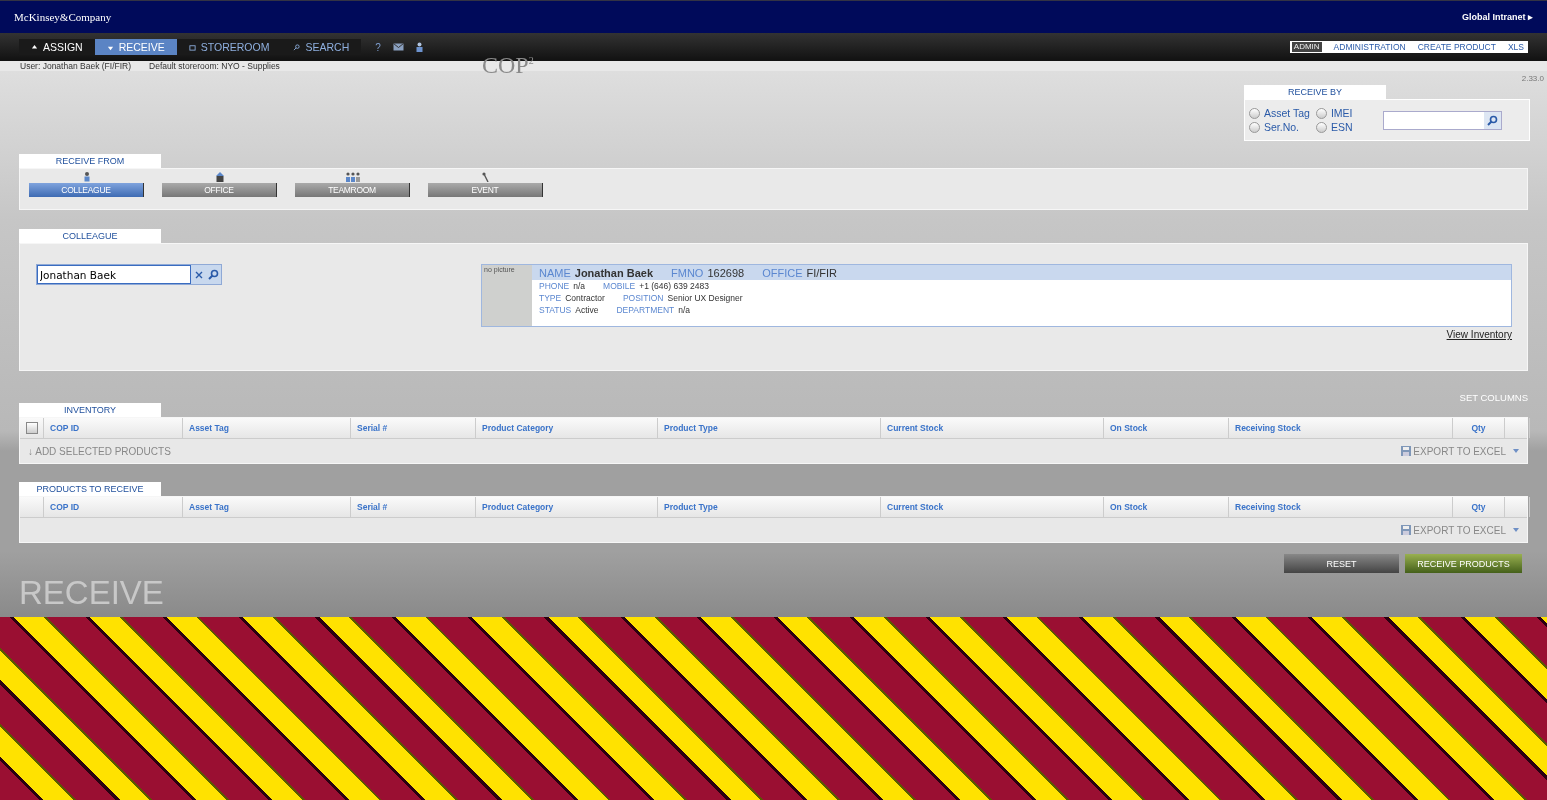  Describe the element at coordinates (63, 17) in the screenshot. I see `company-logo: McKinsey&Company` at that location.